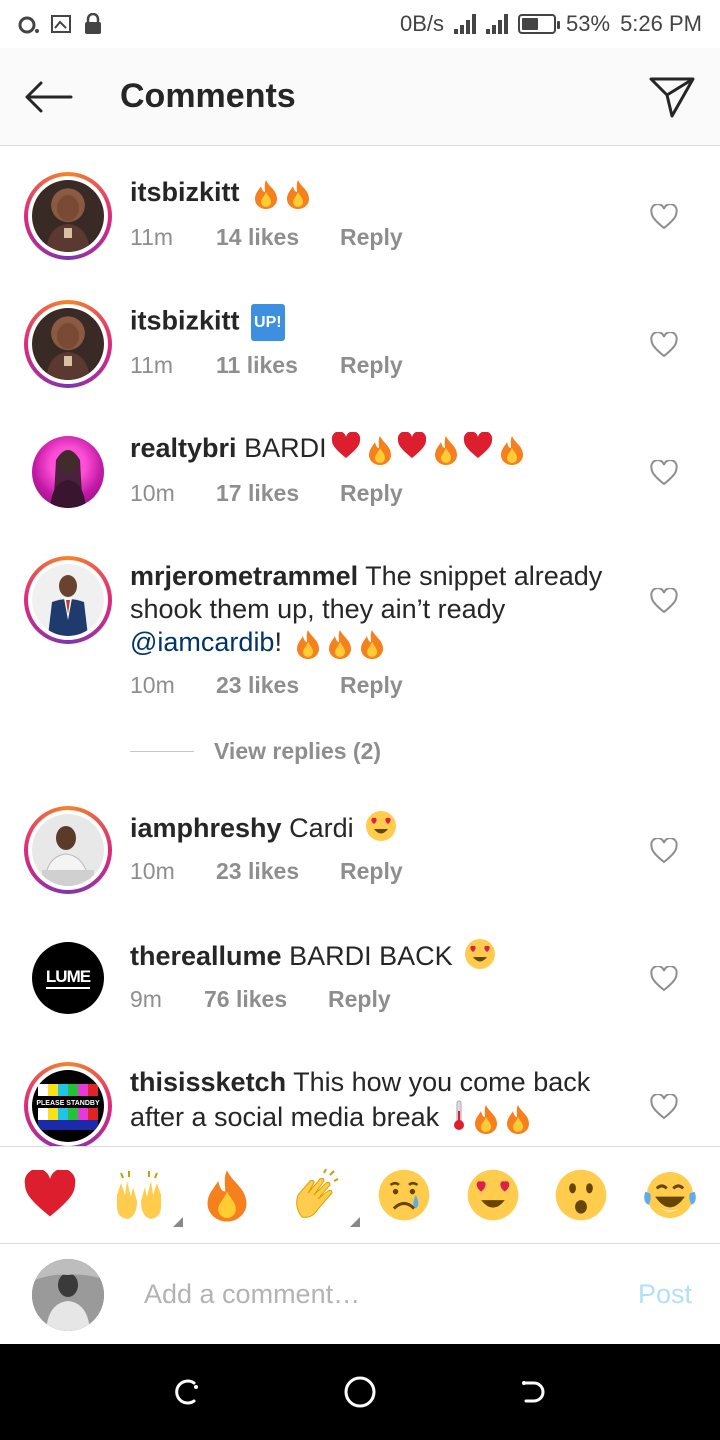 This screenshot has width=720, height=1440. Describe the element at coordinates (661, 23) in the screenshot. I see `clock: 5:26 PM` at that location.